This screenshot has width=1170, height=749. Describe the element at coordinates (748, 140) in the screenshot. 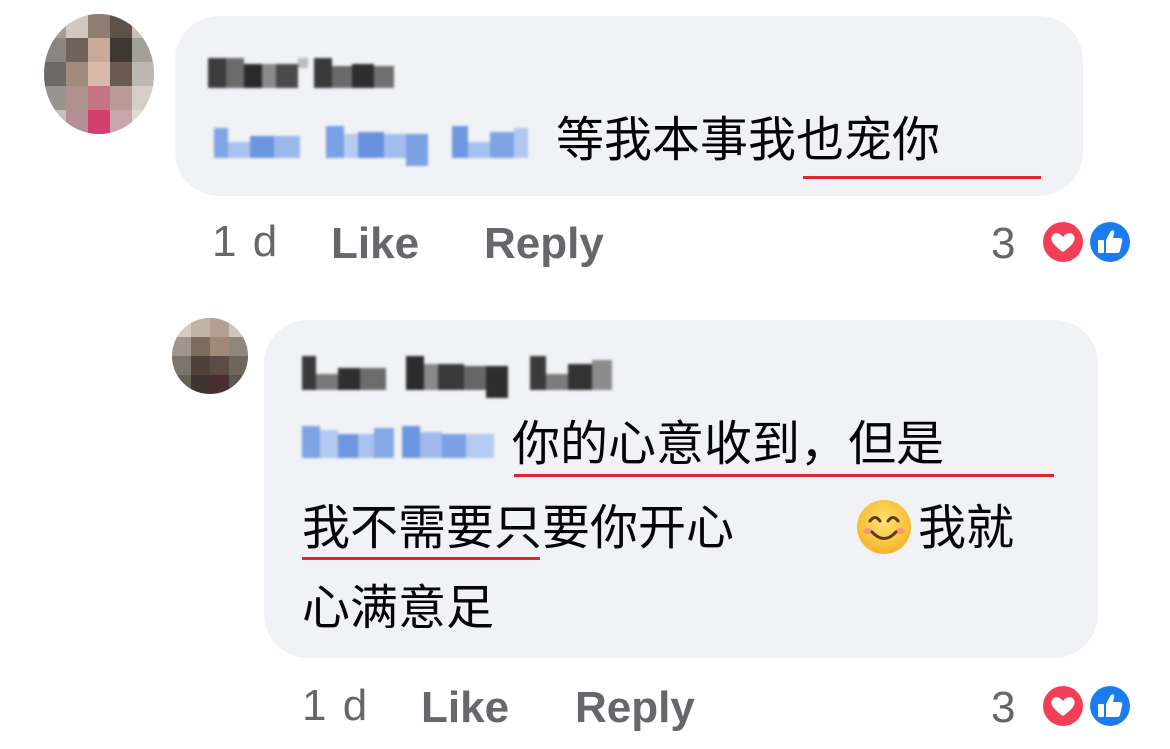

I see `comment-text: 等我本事我也宠你` at that location.